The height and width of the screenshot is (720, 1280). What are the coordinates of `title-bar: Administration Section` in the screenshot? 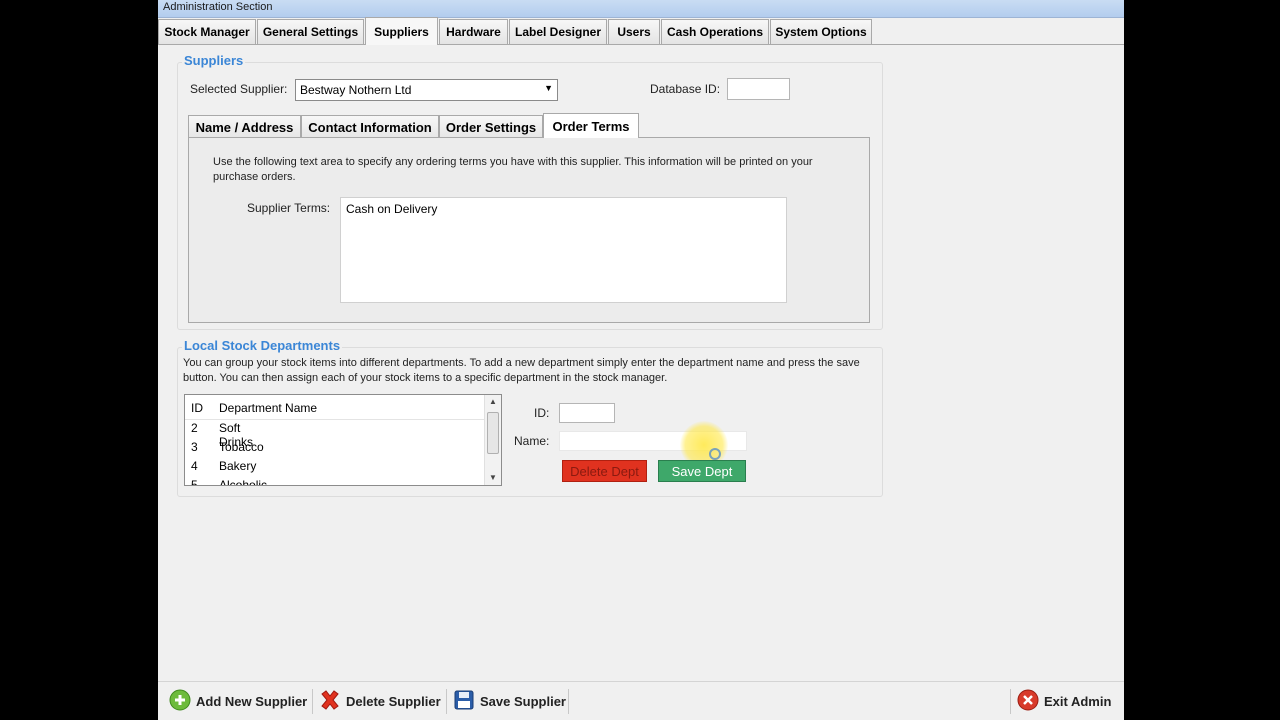 It's located at (641, 9).